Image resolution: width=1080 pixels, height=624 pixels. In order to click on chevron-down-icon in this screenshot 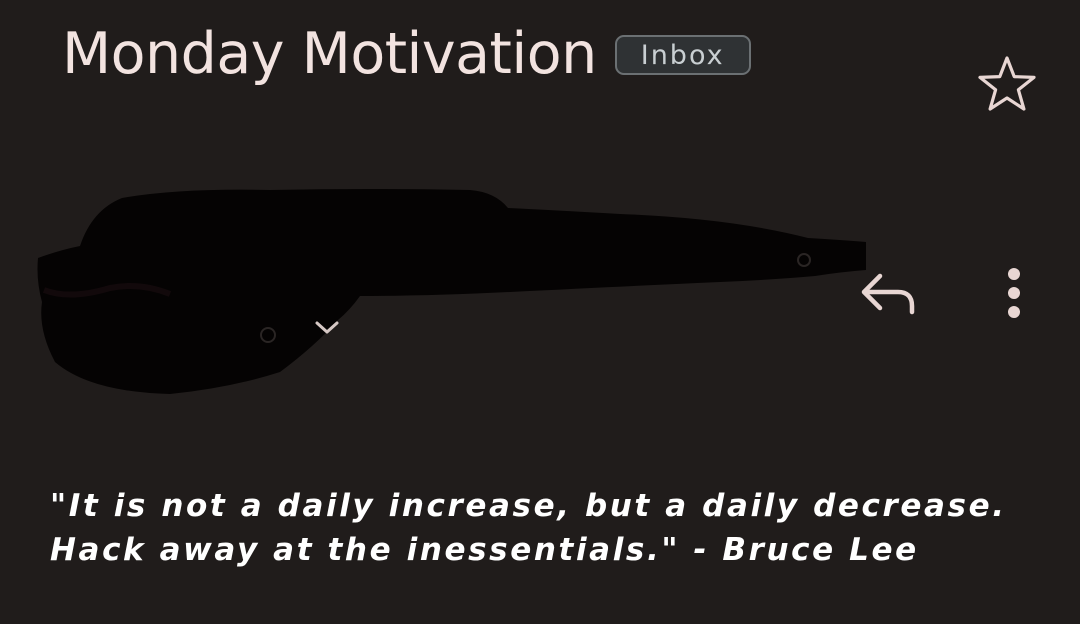, I will do `click(327, 327)`.